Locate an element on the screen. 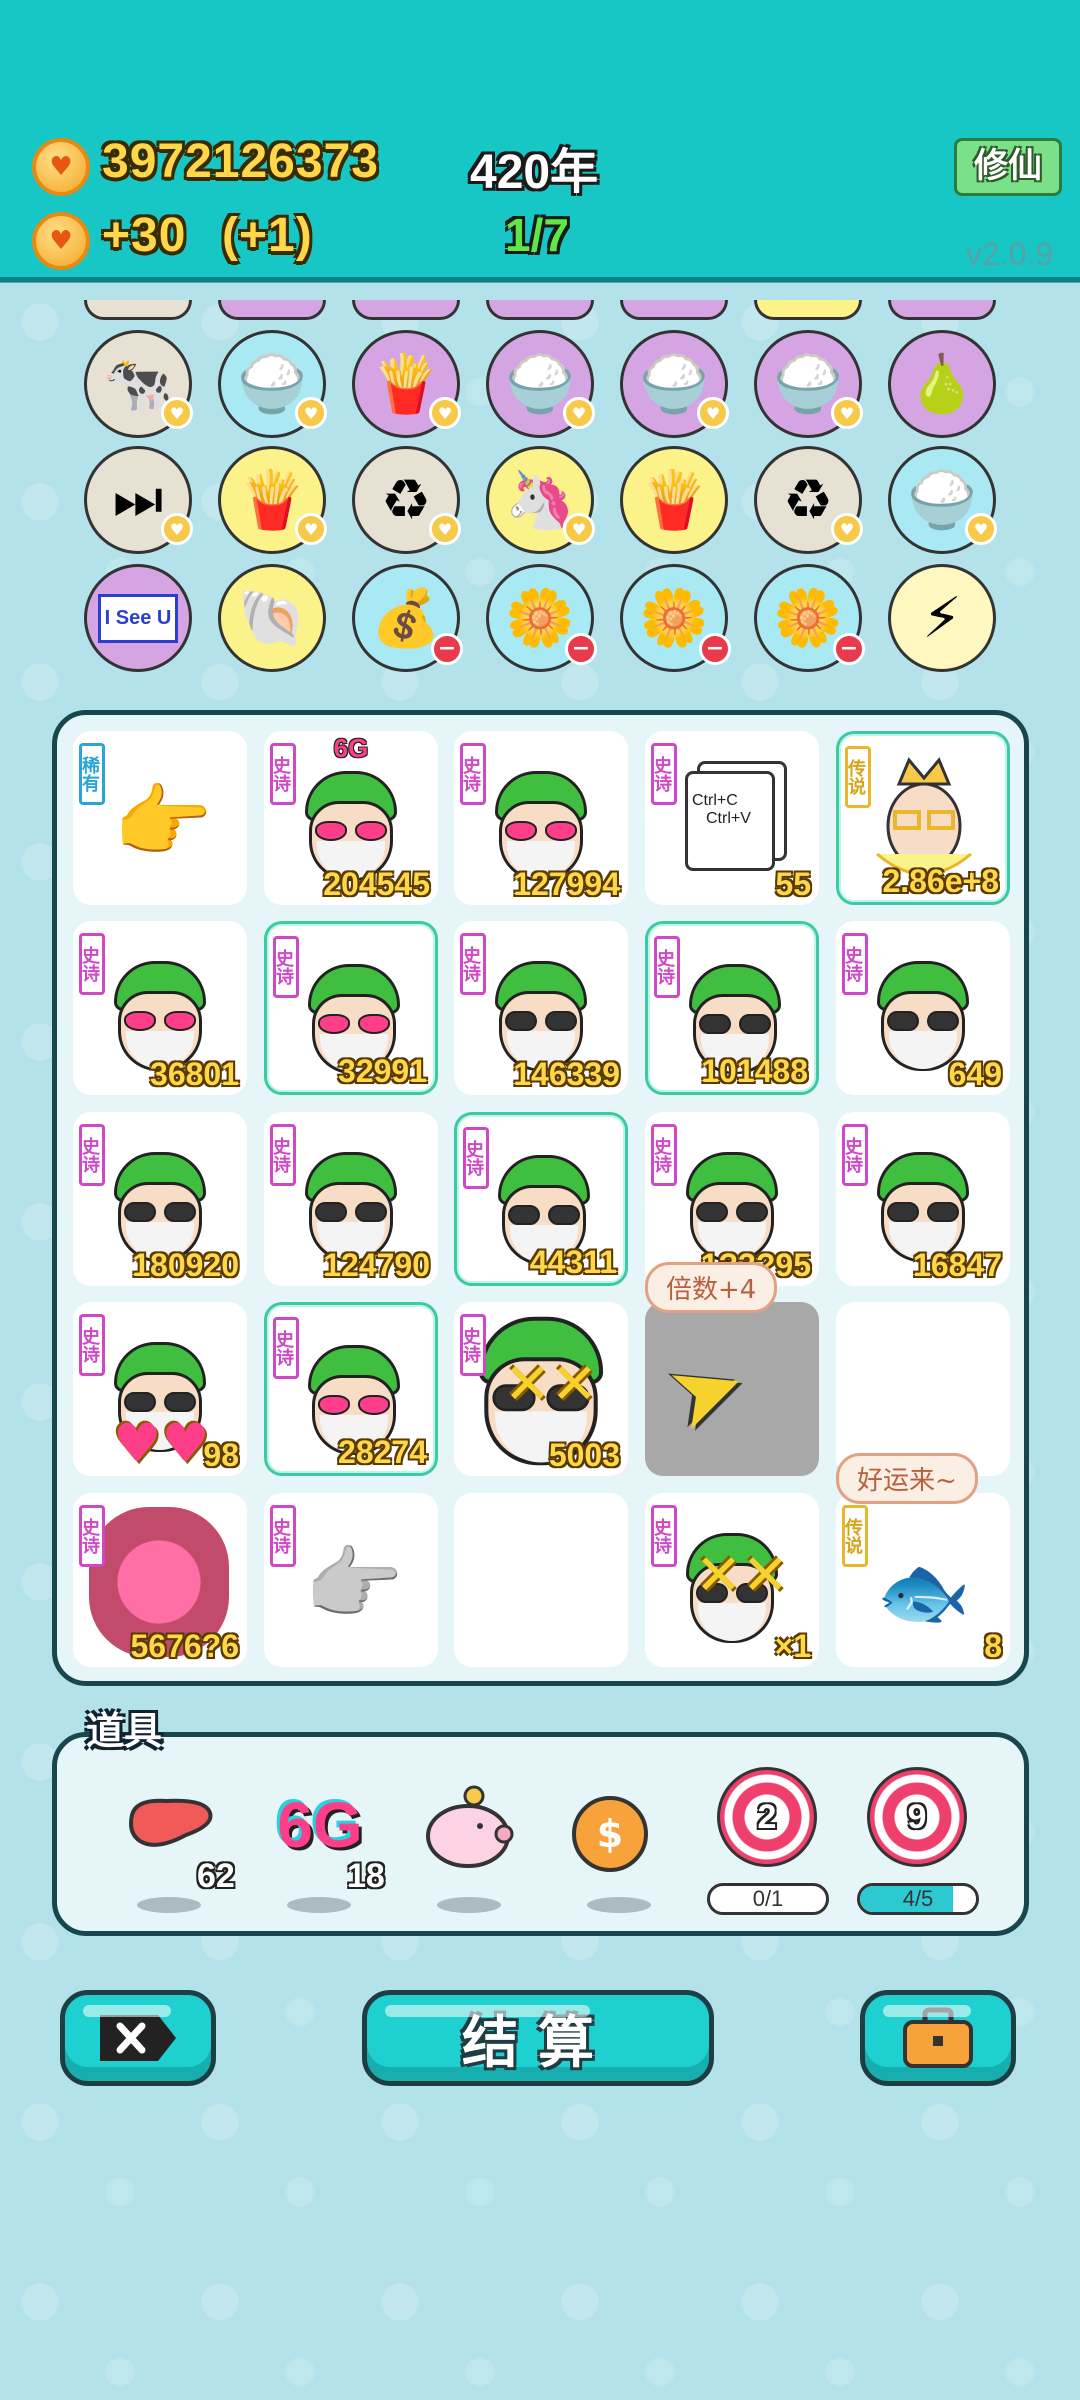 The width and height of the screenshot is (1080, 2400). cell-value: 36801 is located at coordinates (194, 1074).